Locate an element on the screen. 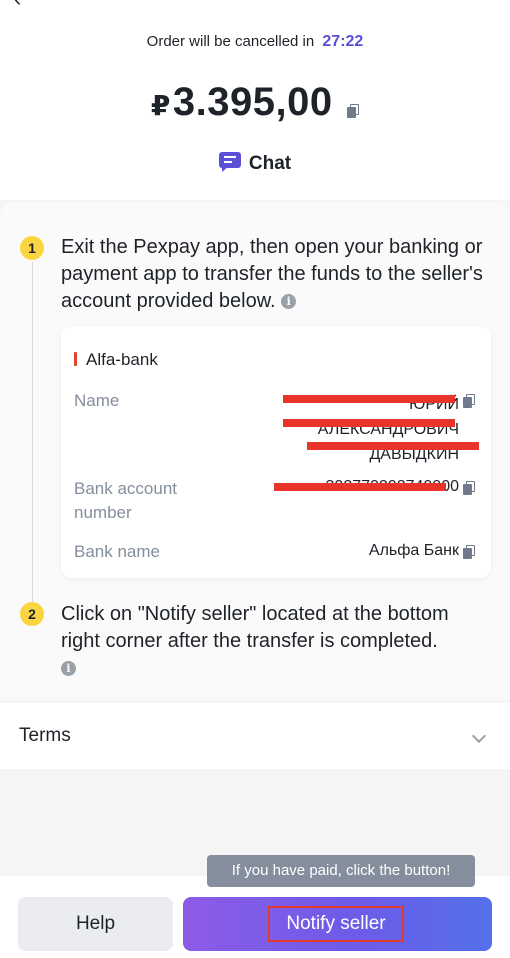 The image size is (510, 958). bank-title: Alfa-bank is located at coordinates (116, 360).